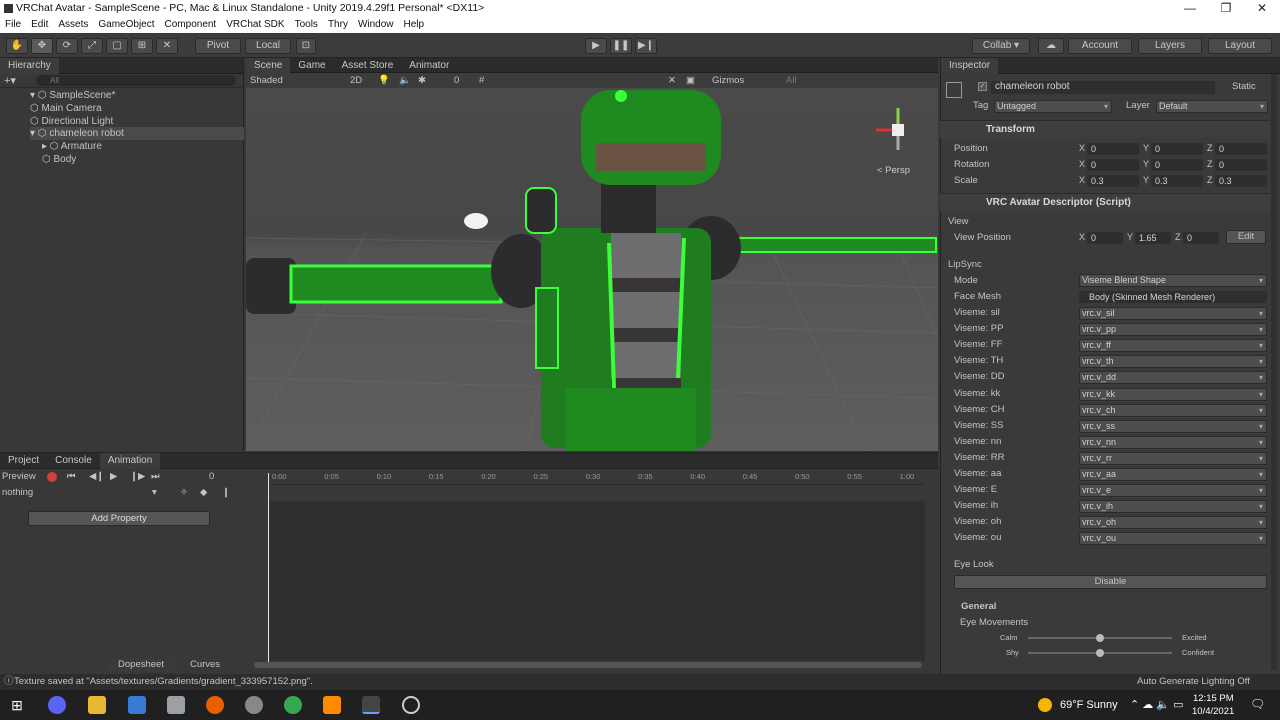 The width and height of the screenshot is (1280, 720). What do you see at coordinates (39, 25) in the screenshot?
I see `menu-item: Edit` at bounding box center [39, 25].